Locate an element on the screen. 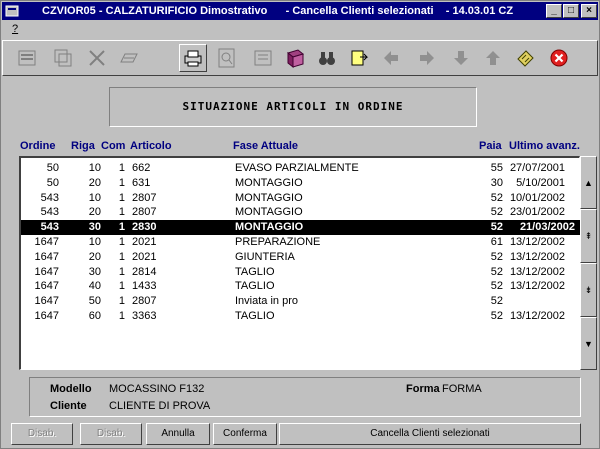  cell-fase: TAGLIO is located at coordinates (255, 316).